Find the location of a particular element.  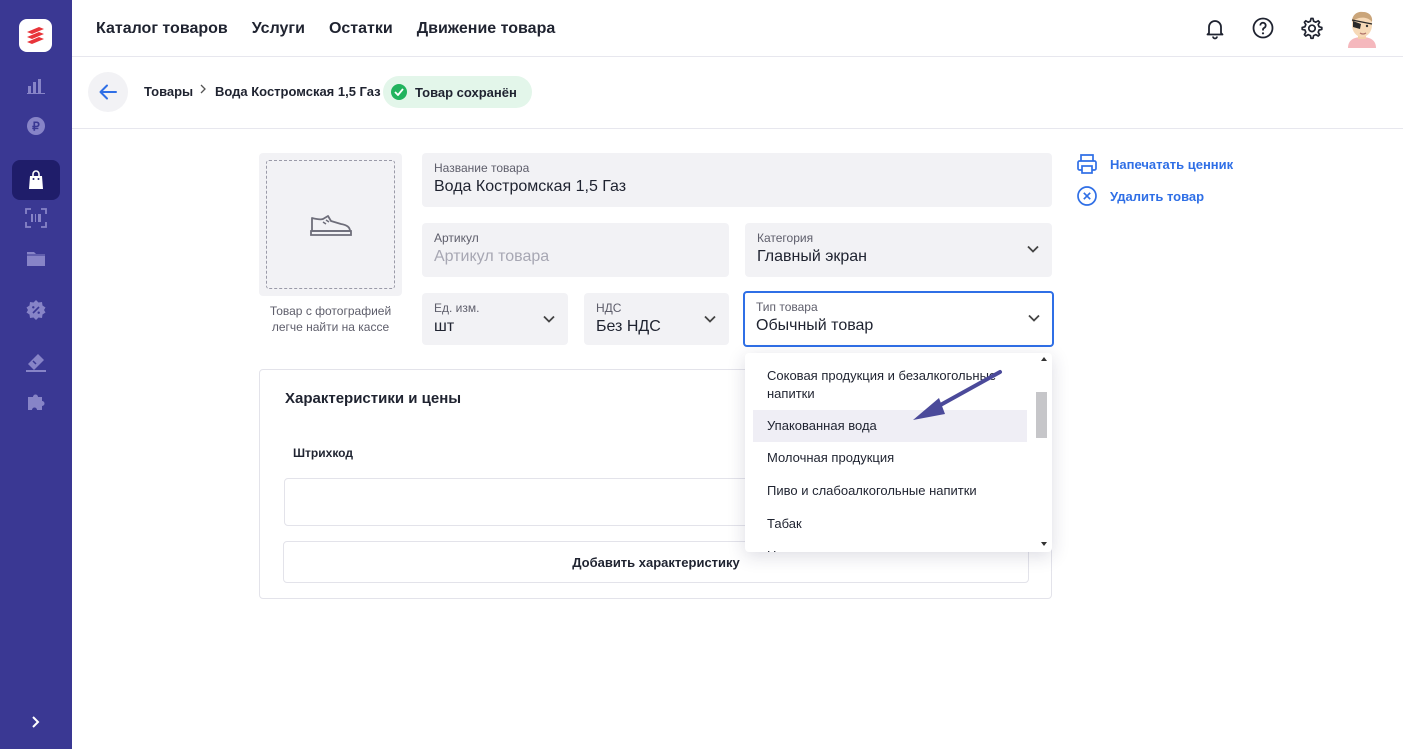

nav-catalog: Каталог товаров is located at coordinates (162, 29).